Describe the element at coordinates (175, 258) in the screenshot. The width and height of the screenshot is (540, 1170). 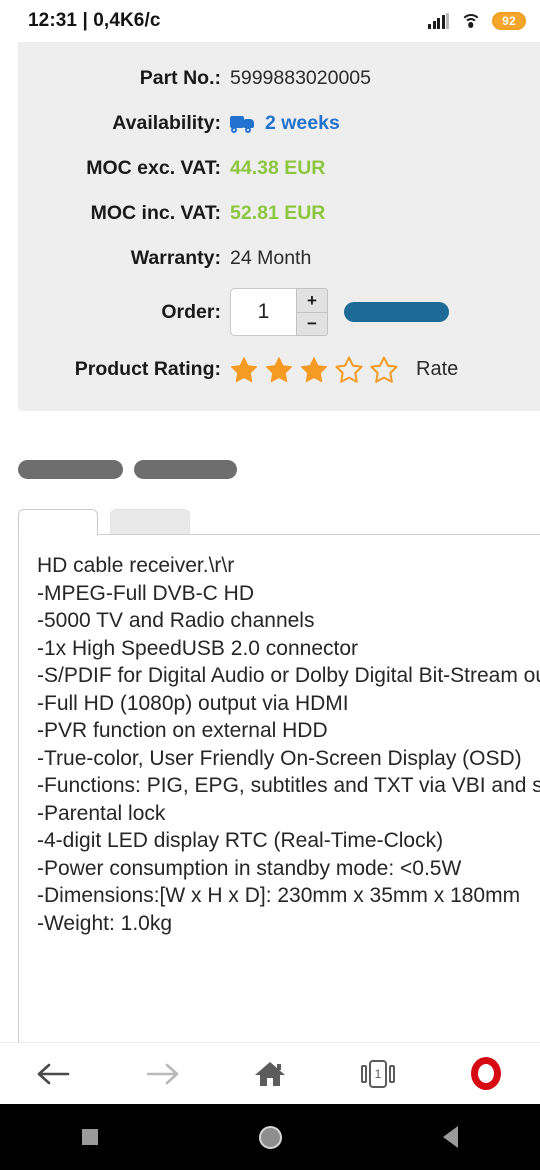
I see `label-warranty: Warranty:` at that location.